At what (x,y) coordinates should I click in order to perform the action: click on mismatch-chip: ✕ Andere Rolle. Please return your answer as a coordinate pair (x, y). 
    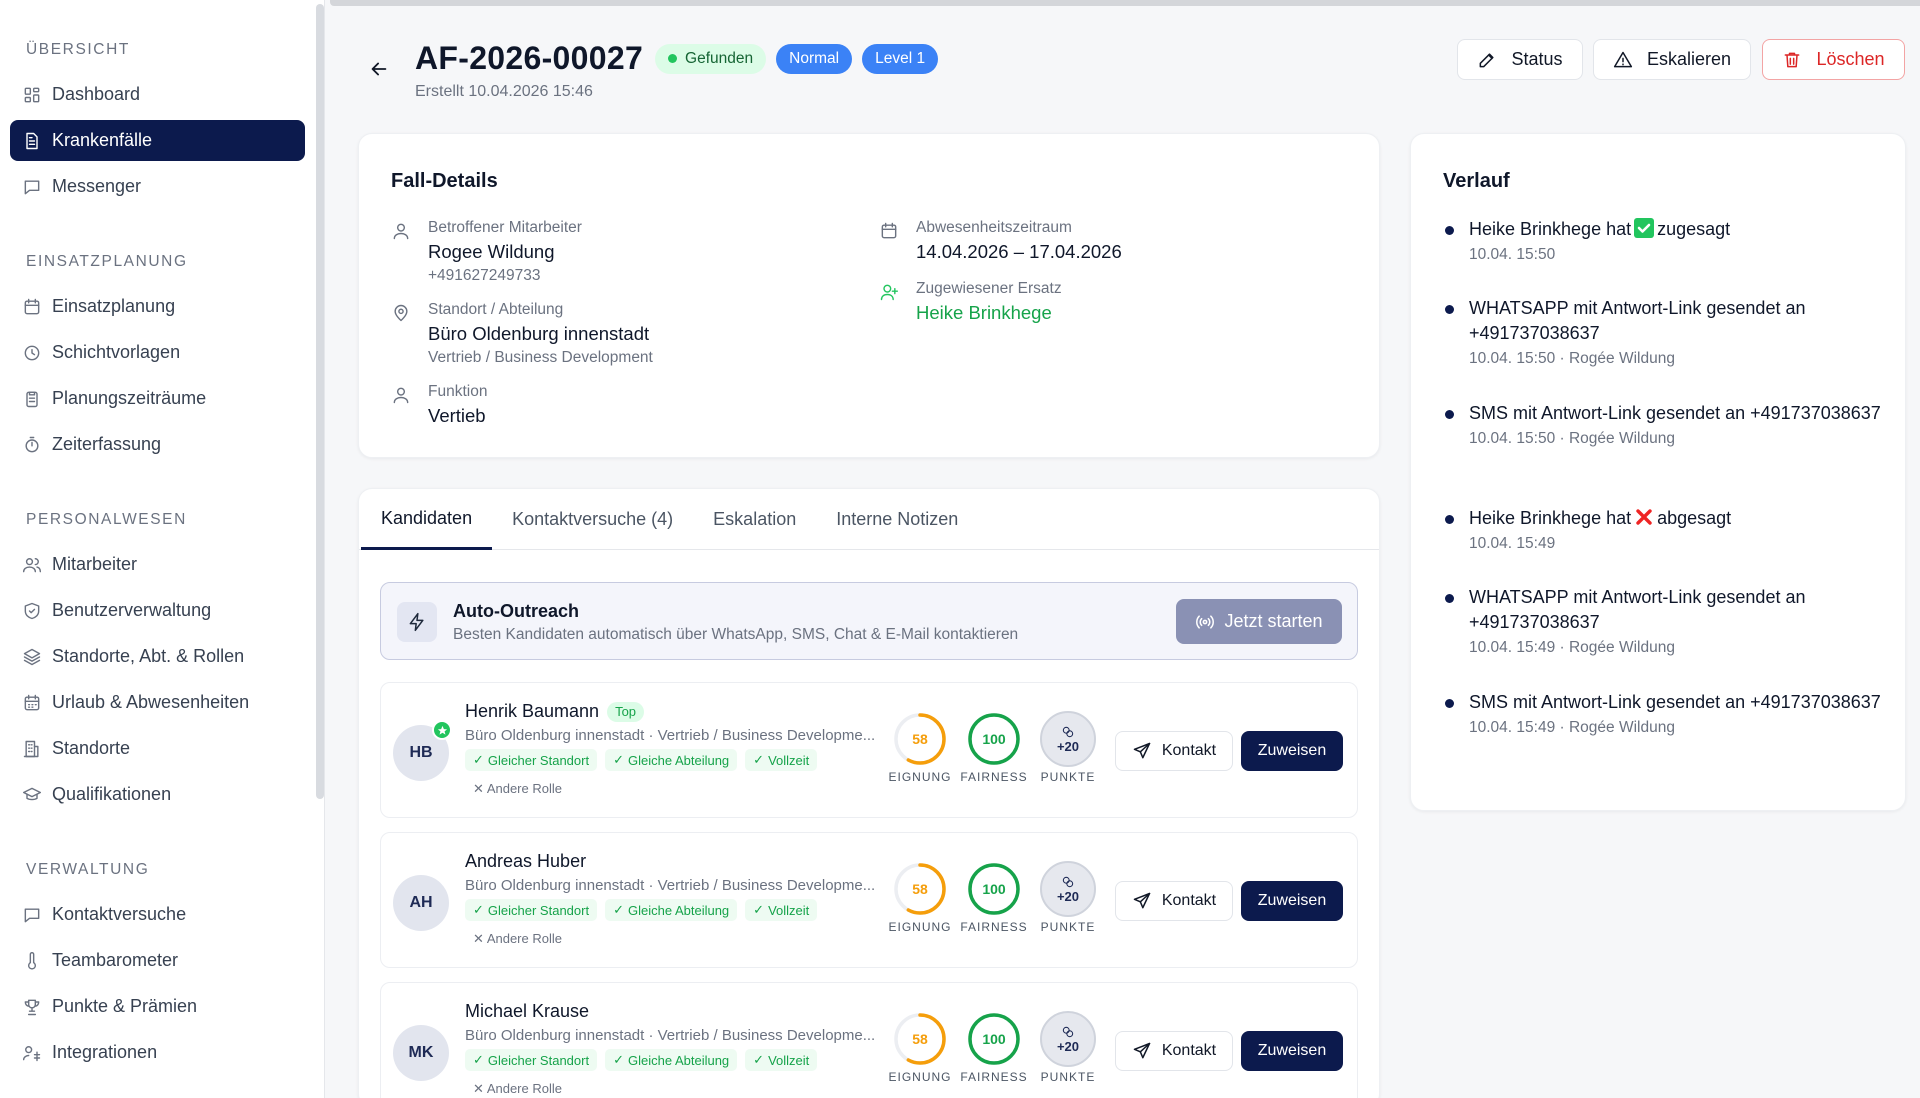
    Looking at the image, I should click on (517, 939).